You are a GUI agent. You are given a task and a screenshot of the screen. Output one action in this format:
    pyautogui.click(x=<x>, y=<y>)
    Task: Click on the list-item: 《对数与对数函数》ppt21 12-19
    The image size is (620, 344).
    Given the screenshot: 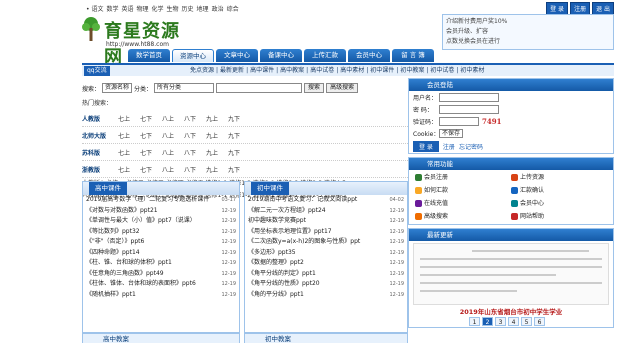 What is the action you would take?
    pyautogui.click(x=161, y=211)
    